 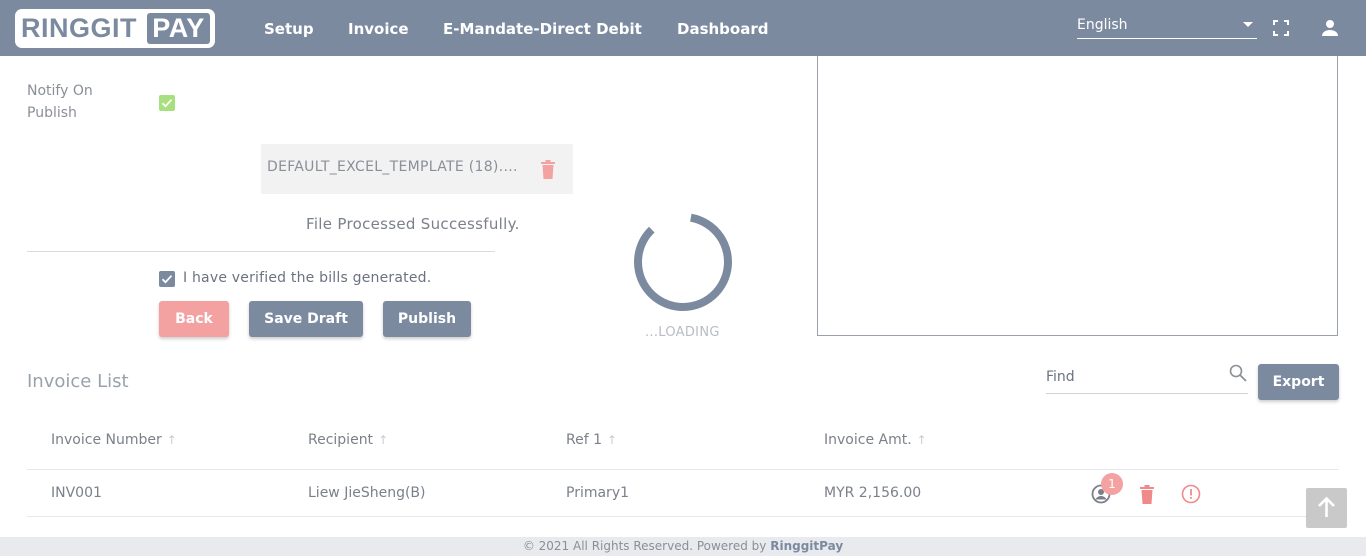 I want to click on column-ref1: Ref 1 ↑, so click(x=591, y=440).